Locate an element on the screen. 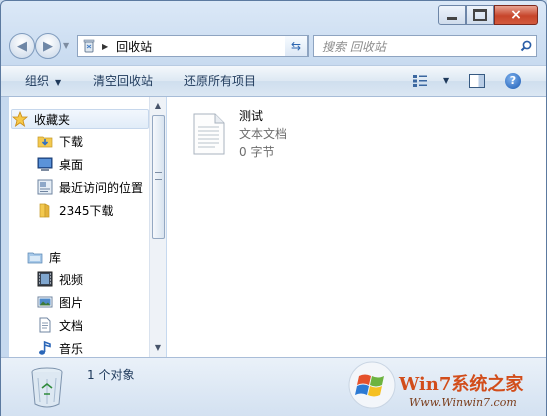 This screenshot has height=416, width=547. scroll-up-icon: ▲ is located at coordinates (158, 106).